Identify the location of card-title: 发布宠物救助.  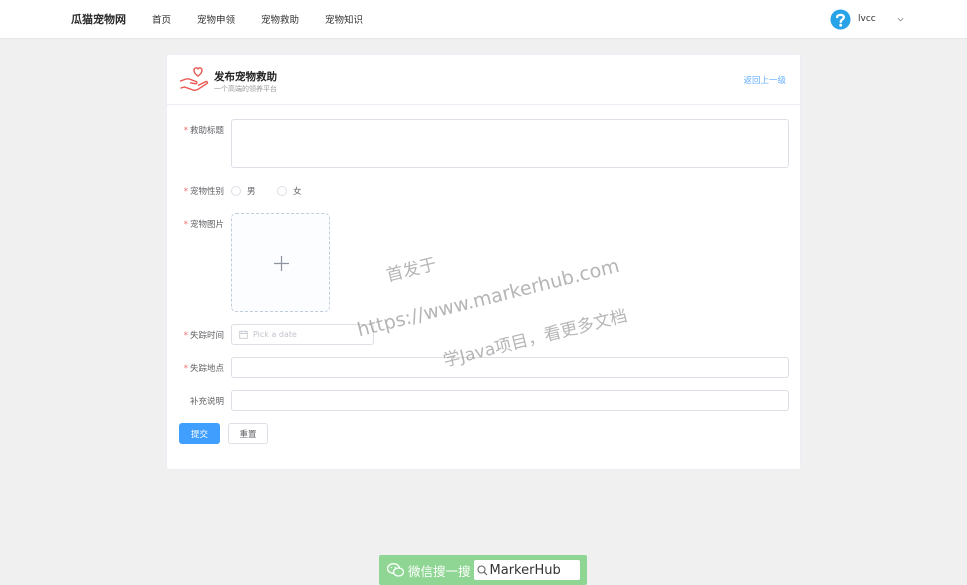
(245, 77).